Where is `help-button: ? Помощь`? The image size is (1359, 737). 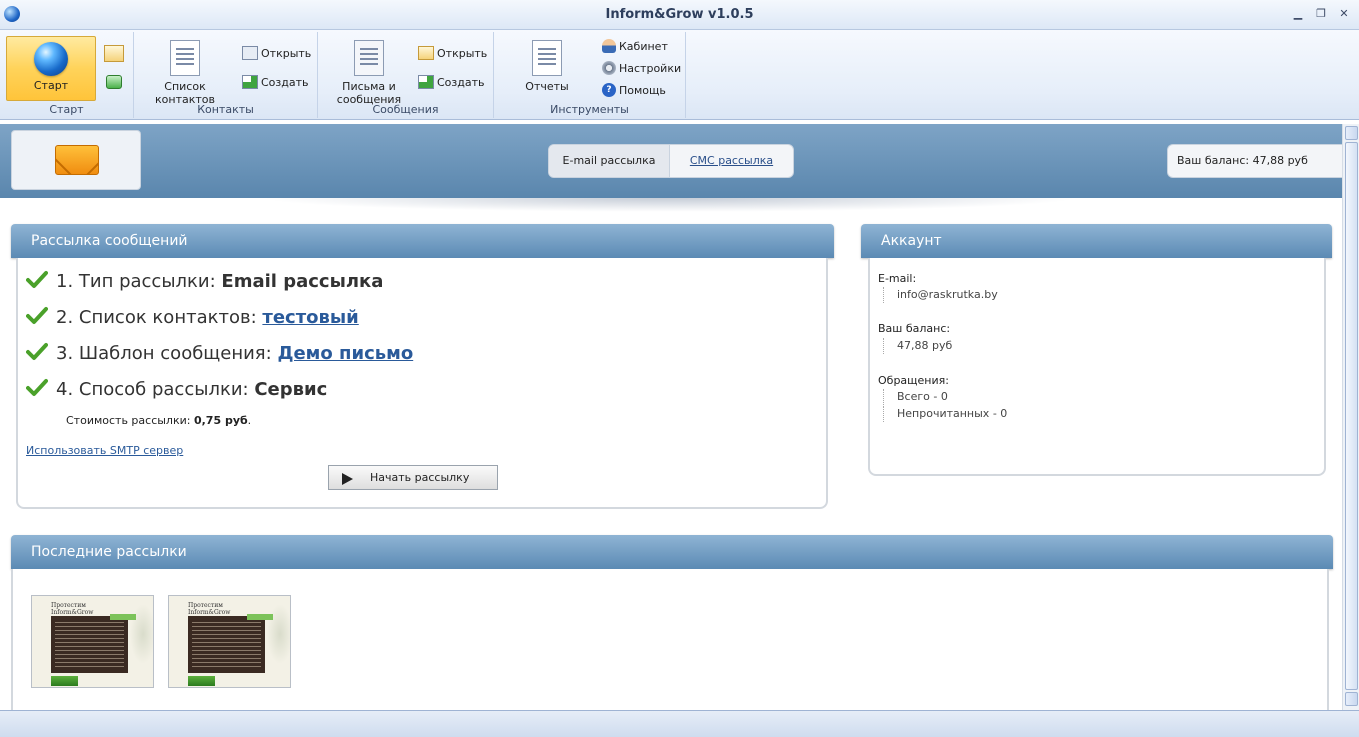
help-button: ? Помощь is located at coordinates (634, 91).